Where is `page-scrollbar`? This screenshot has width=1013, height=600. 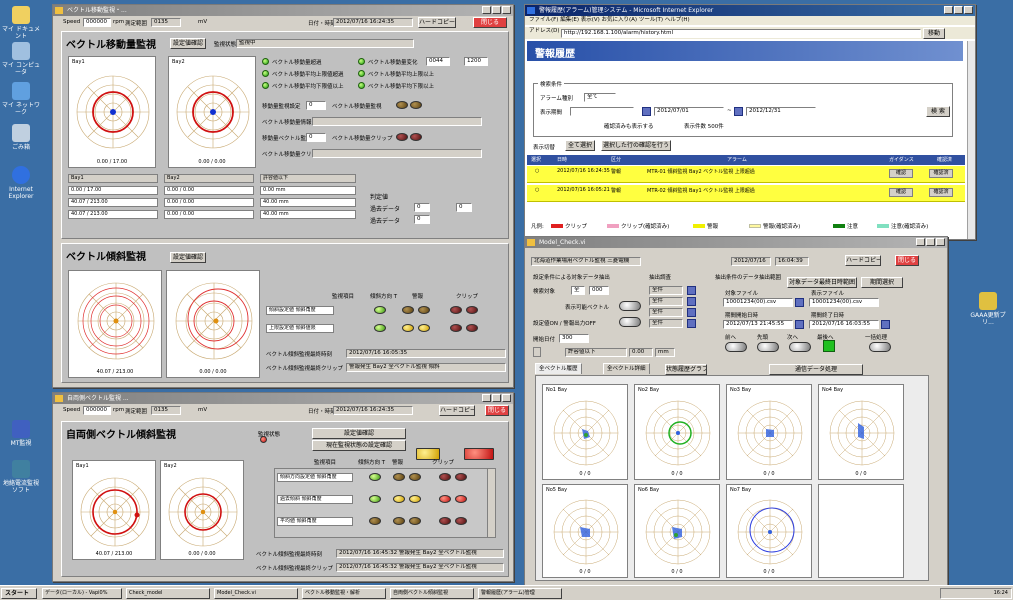 page-scrollbar is located at coordinates (971, 140).